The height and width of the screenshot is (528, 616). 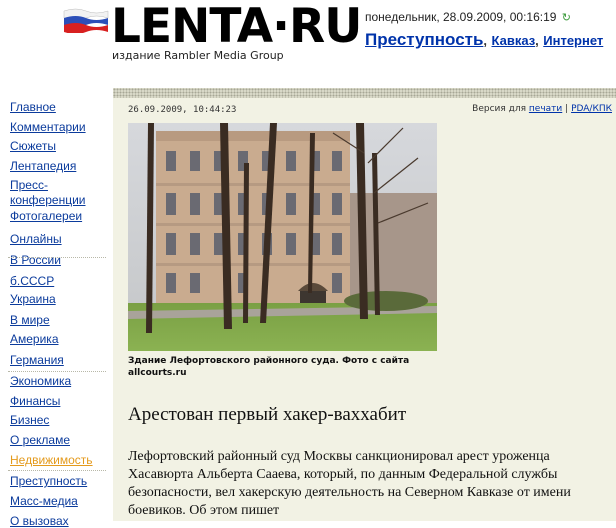 I want to click on sidebar-item: Бизнес, so click(x=29, y=420).